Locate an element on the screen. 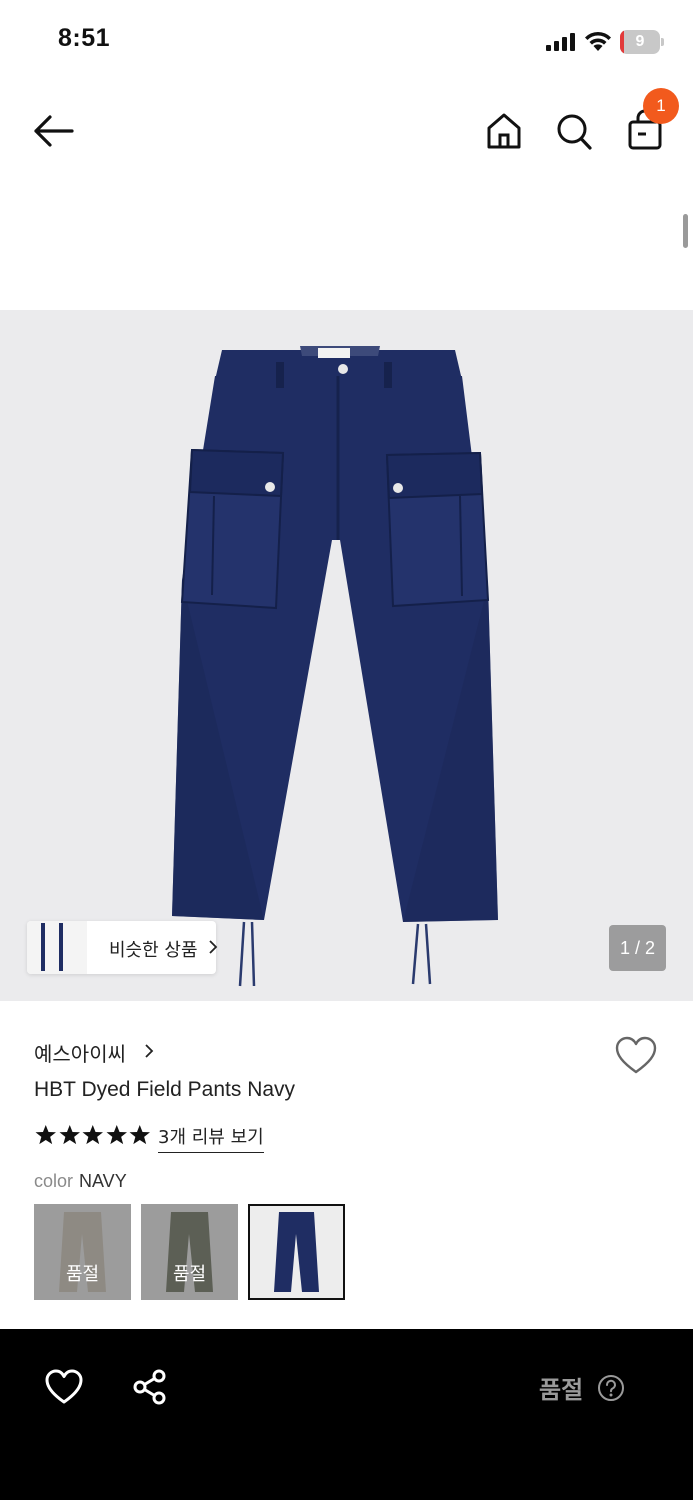 Image resolution: width=693 pixels, height=1500 pixels. color-label: color is located at coordinates (54, 1181).